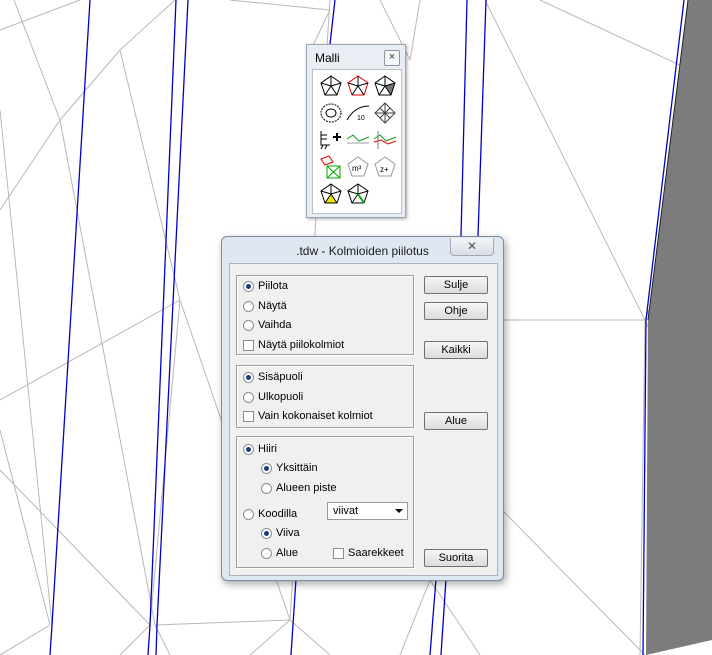 The width and height of the screenshot is (712, 655). What do you see at coordinates (456, 285) in the screenshot?
I see `sulje-button: Sulje` at bounding box center [456, 285].